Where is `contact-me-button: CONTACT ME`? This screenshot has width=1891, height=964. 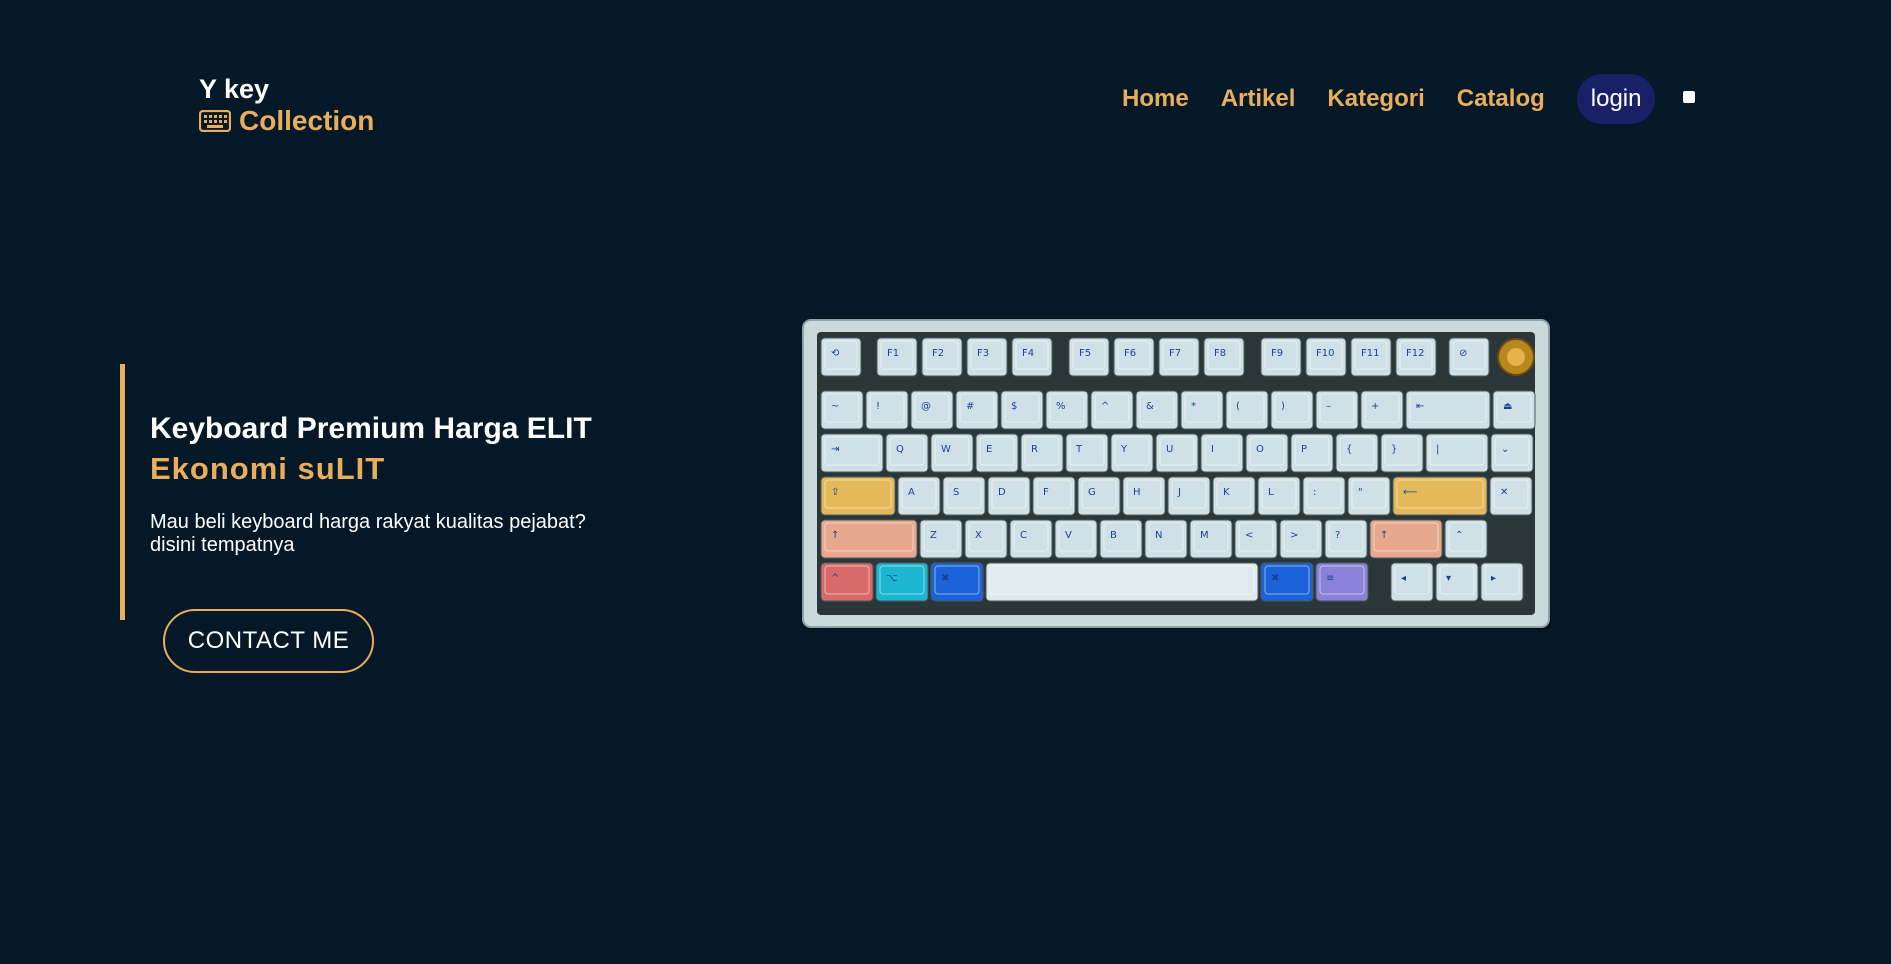
contact-me-button: CONTACT ME is located at coordinates (268, 641).